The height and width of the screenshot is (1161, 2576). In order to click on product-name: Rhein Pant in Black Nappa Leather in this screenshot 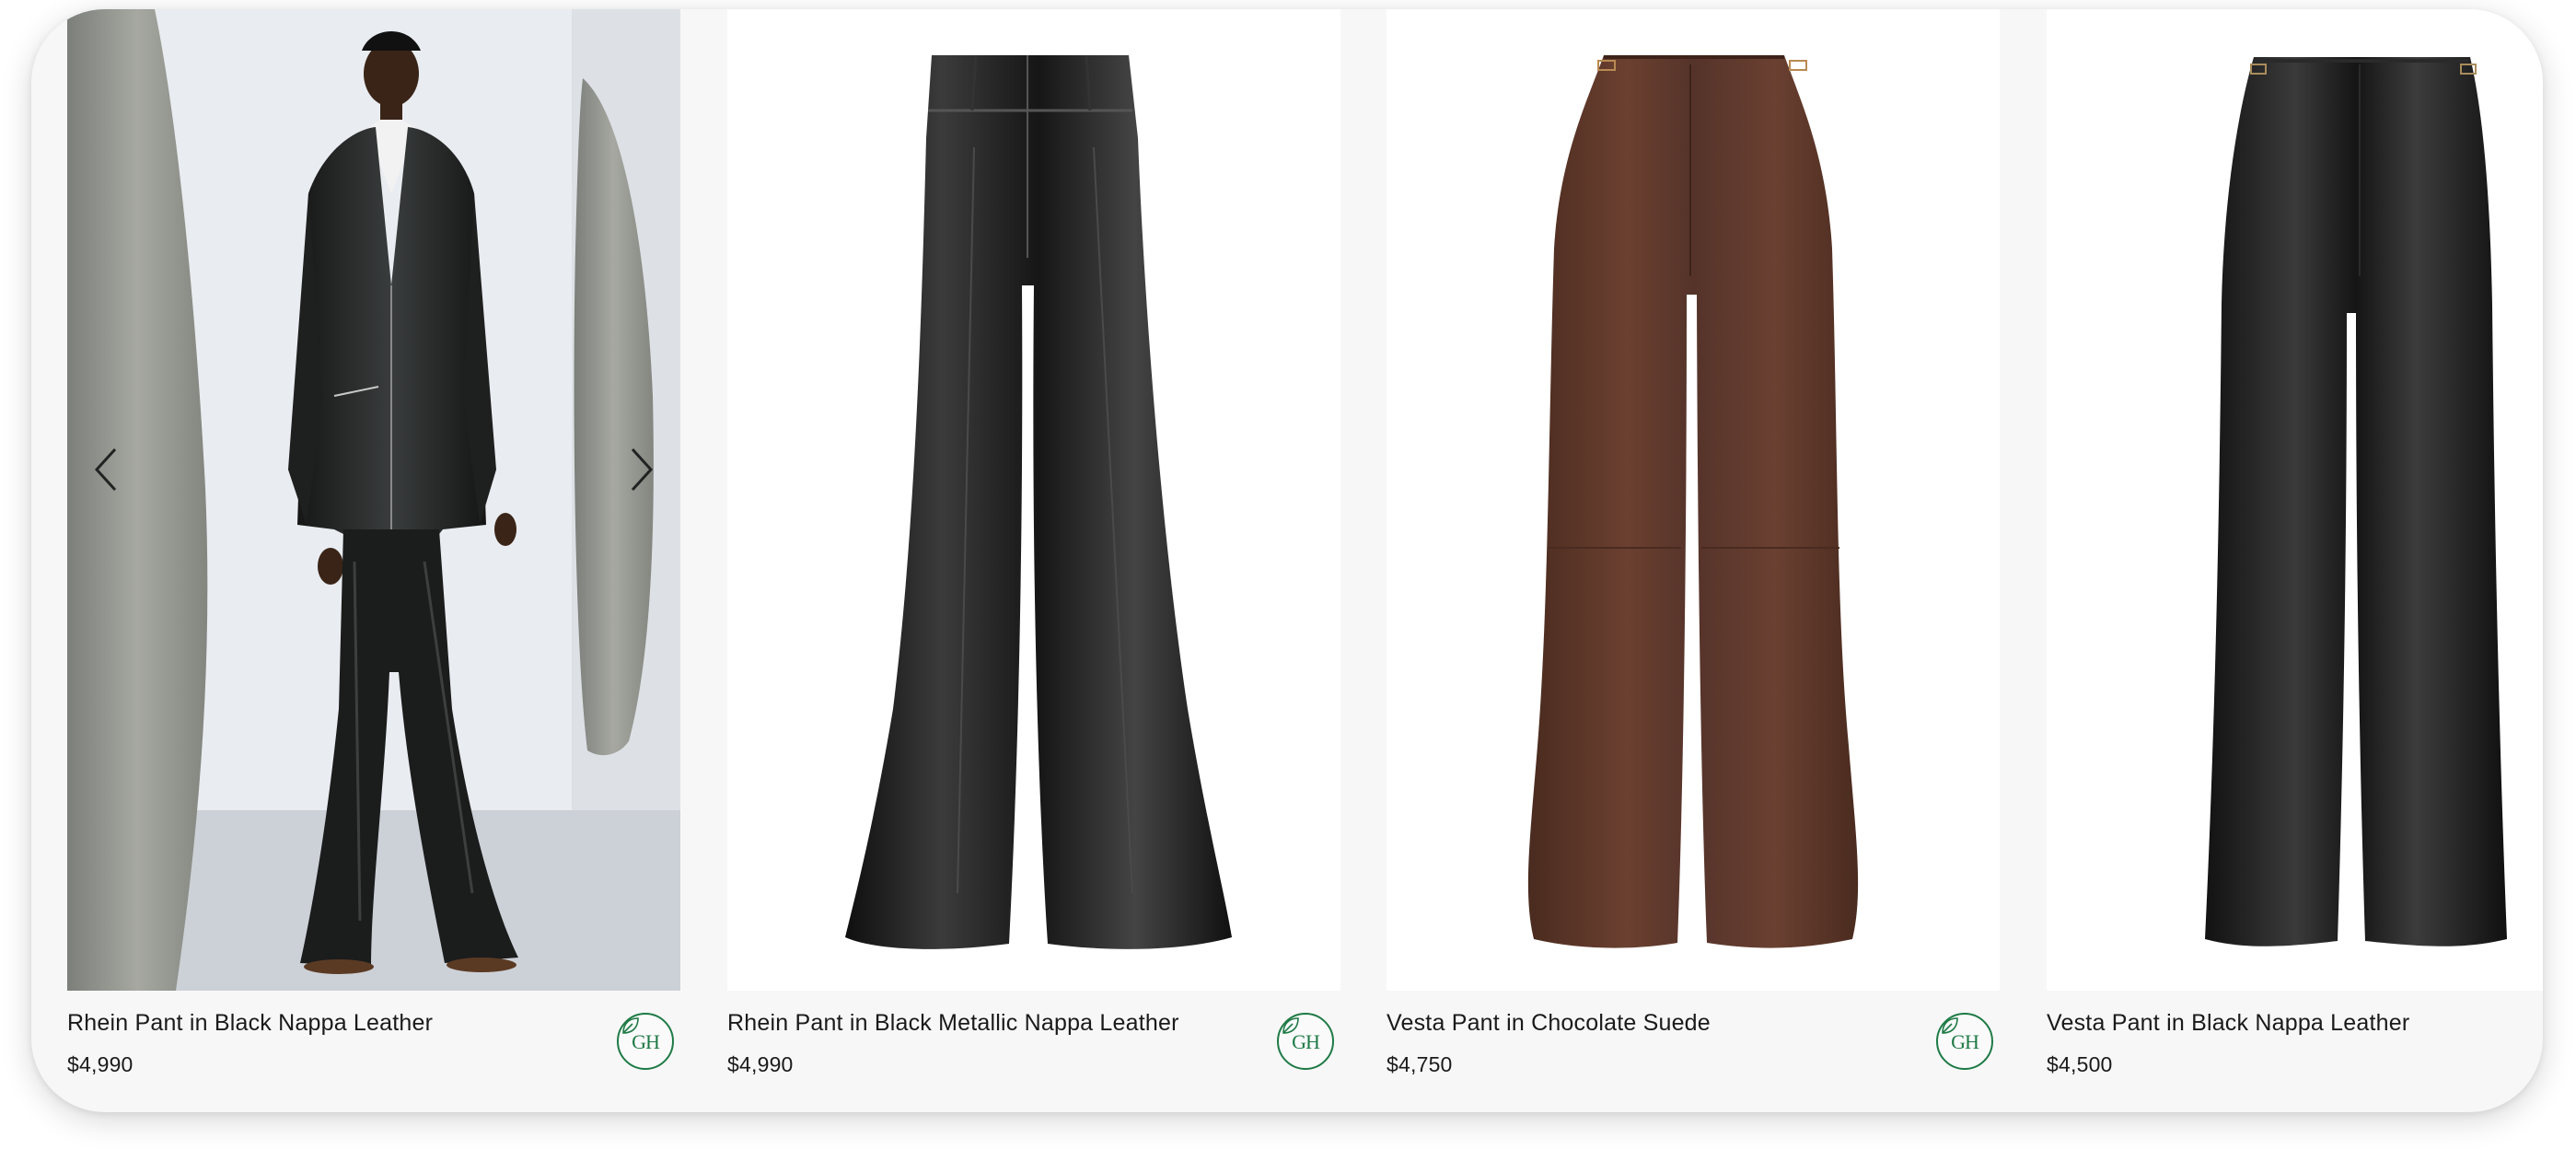, I will do `click(250, 1023)`.